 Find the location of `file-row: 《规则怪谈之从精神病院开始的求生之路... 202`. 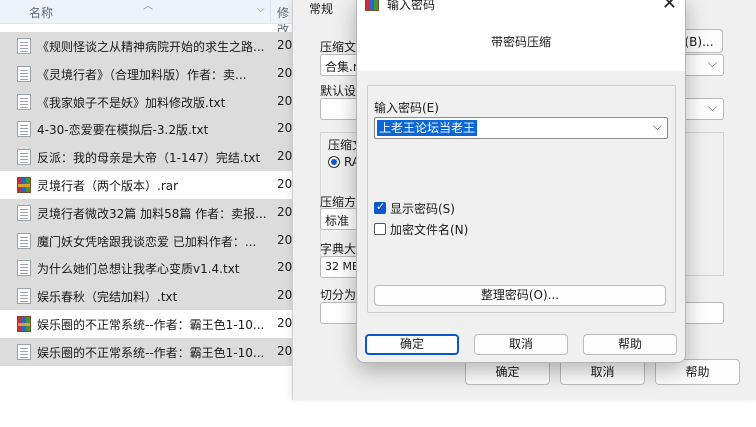

file-row: 《规则怪谈之从精神病院开始的求生之路... 202 is located at coordinates (150, 46).